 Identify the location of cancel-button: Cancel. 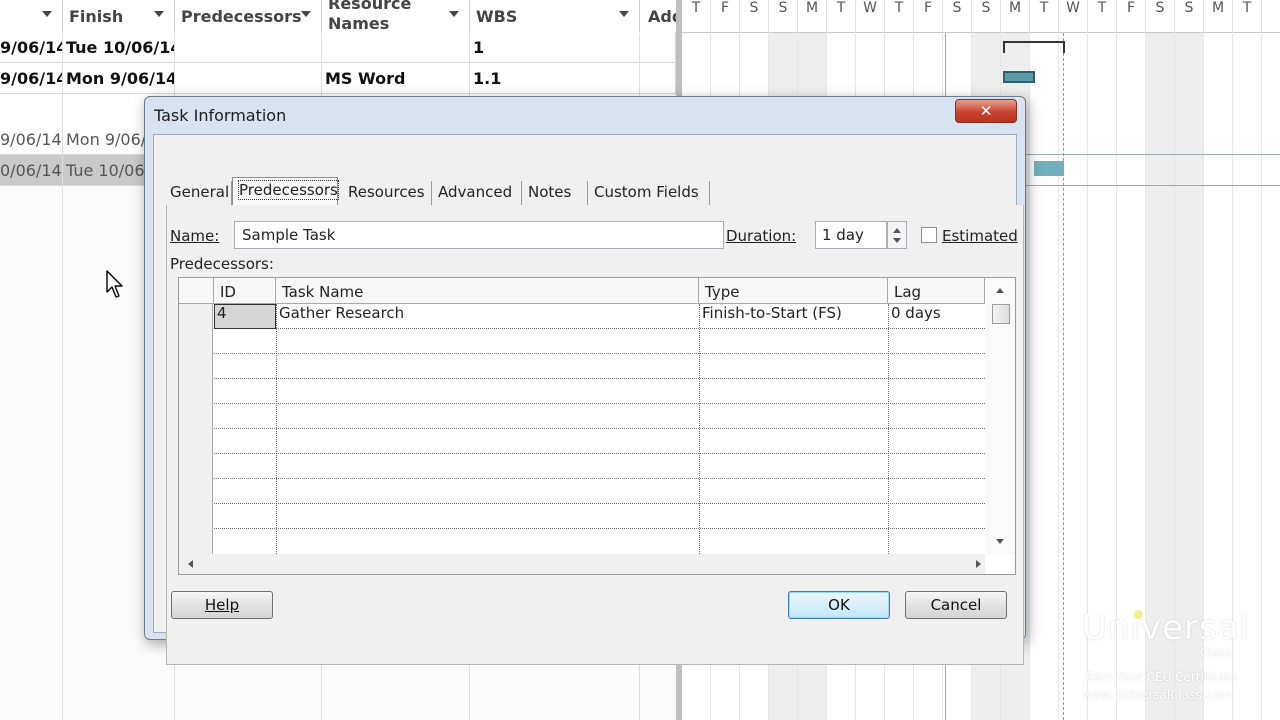
(956, 605).